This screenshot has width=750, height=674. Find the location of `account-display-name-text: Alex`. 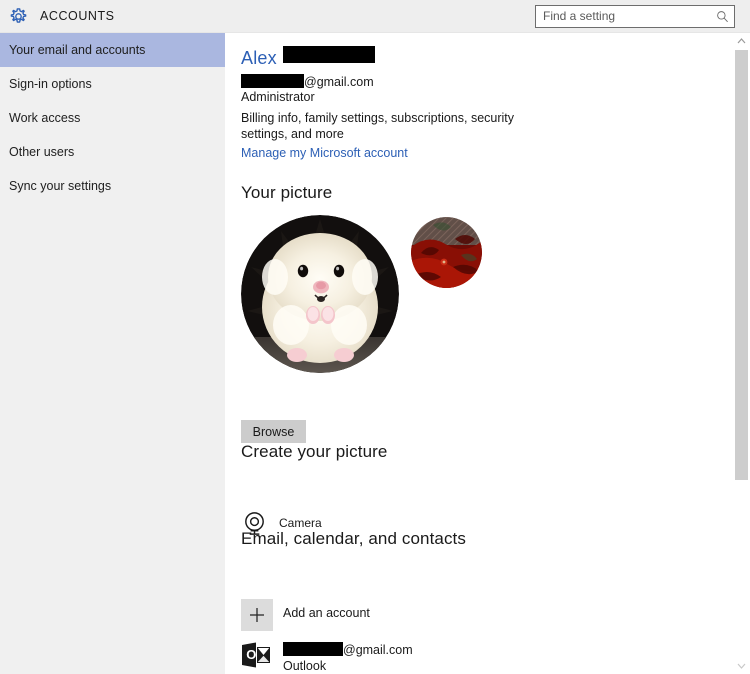

account-display-name-text: Alex is located at coordinates (259, 58).